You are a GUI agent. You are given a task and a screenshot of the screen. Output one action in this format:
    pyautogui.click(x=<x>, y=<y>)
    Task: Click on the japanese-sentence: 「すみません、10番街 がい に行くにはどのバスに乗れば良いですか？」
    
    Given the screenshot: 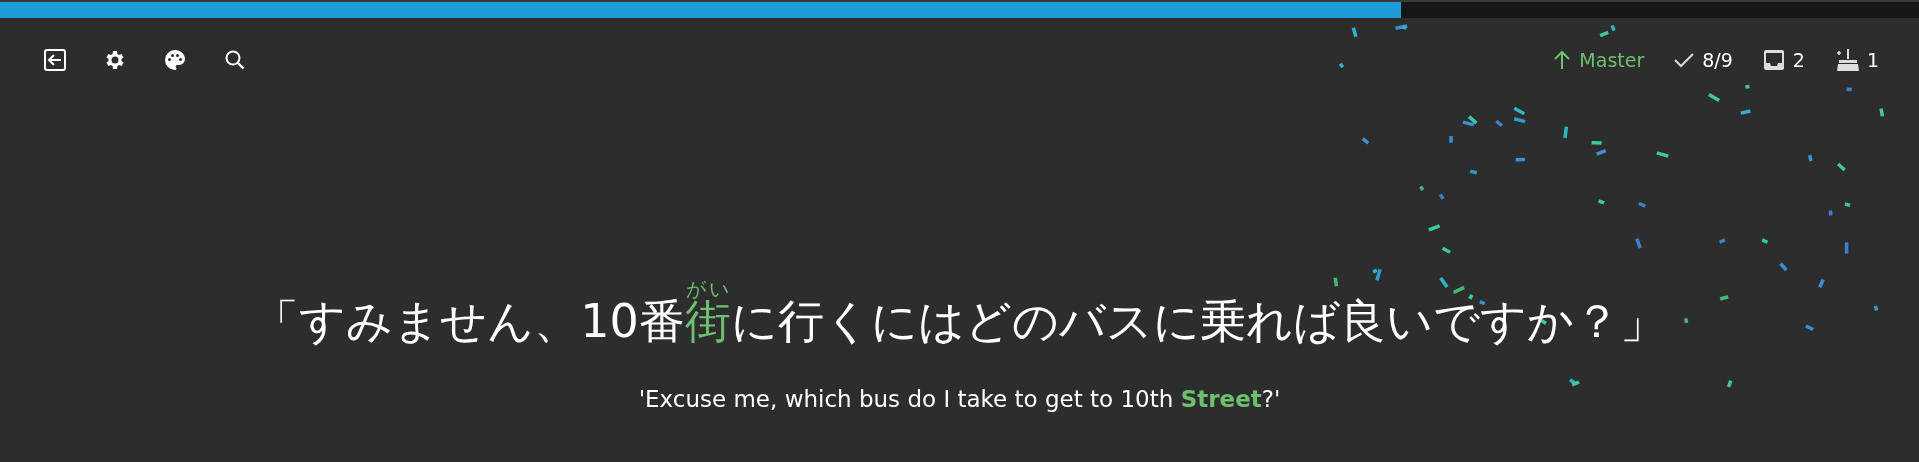 What is the action you would take?
    pyautogui.click(x=959, y=312)
    